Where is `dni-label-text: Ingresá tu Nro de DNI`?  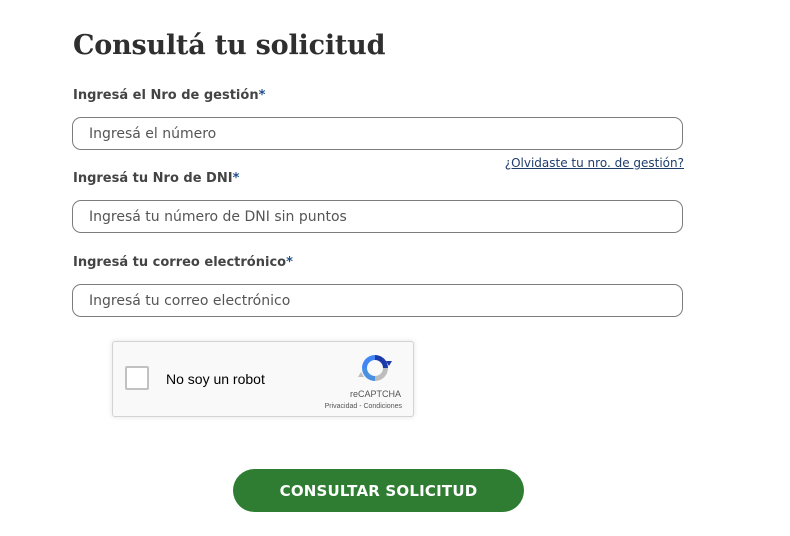 dni-label-text: Ingresá tu Nro de DNI is located at coordinates (153, 178).